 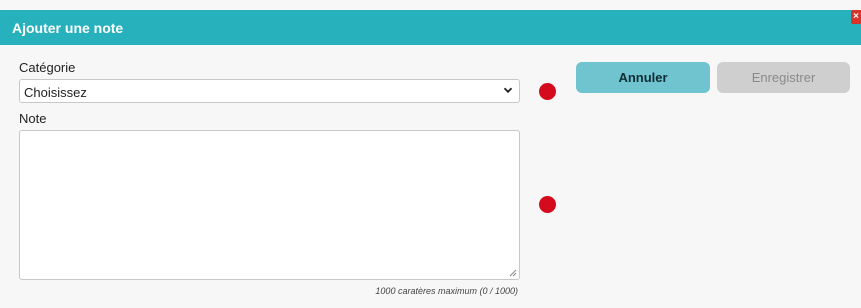 I want to click on character-counter: 1000 caratères maximum (0 / 1000), so click(x=446, y=291).